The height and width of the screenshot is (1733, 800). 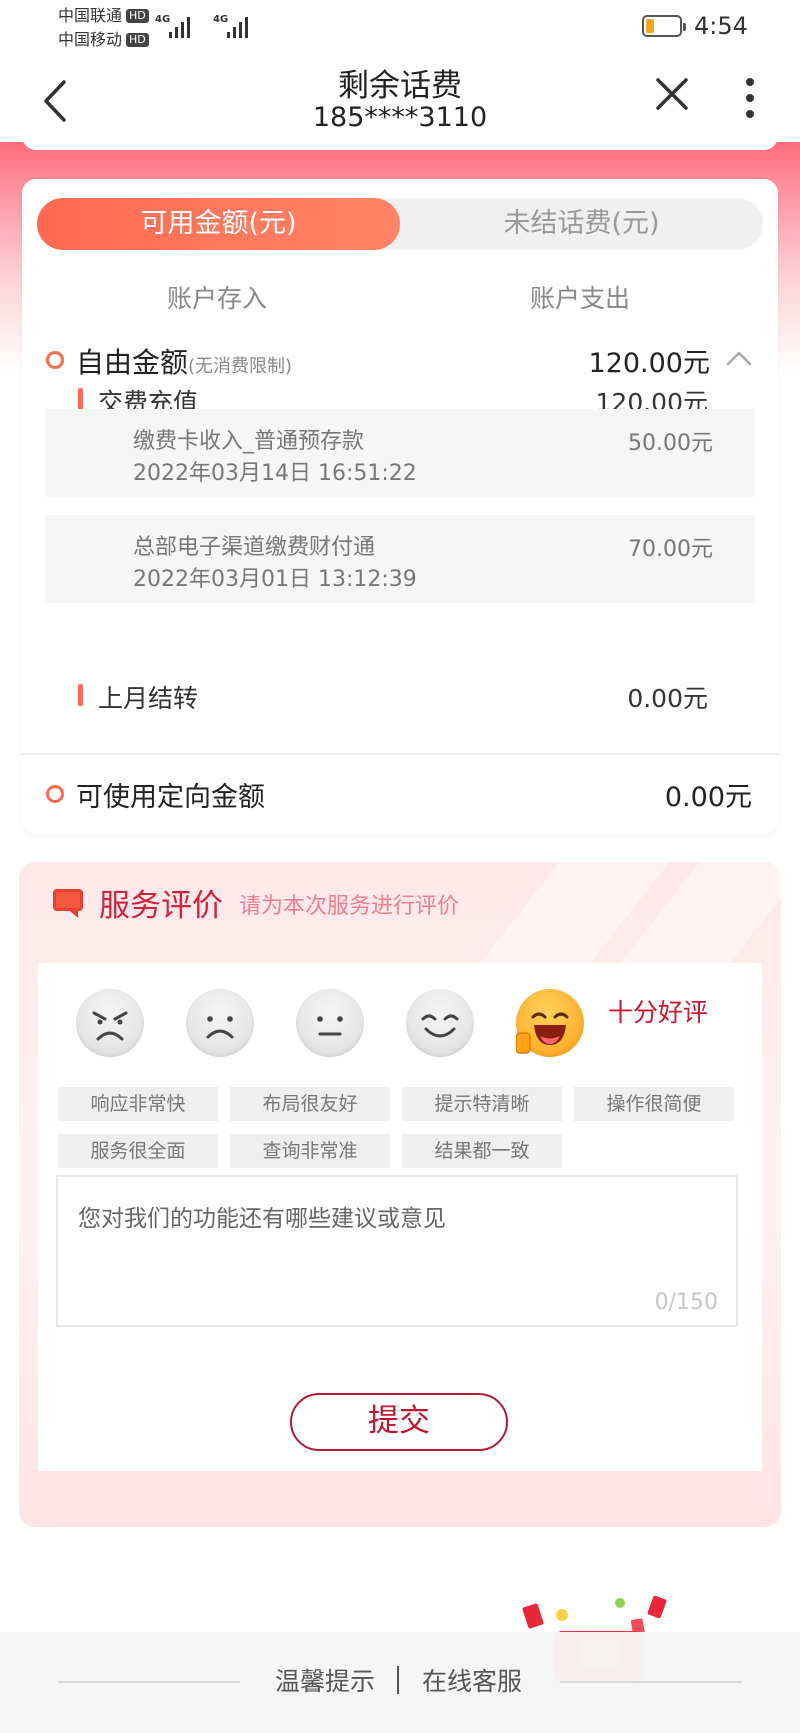 What do you see at coordinates (580, 297) in the screenshot?
I see `column-expense: 账户支出` at bounding box center [580, 297].